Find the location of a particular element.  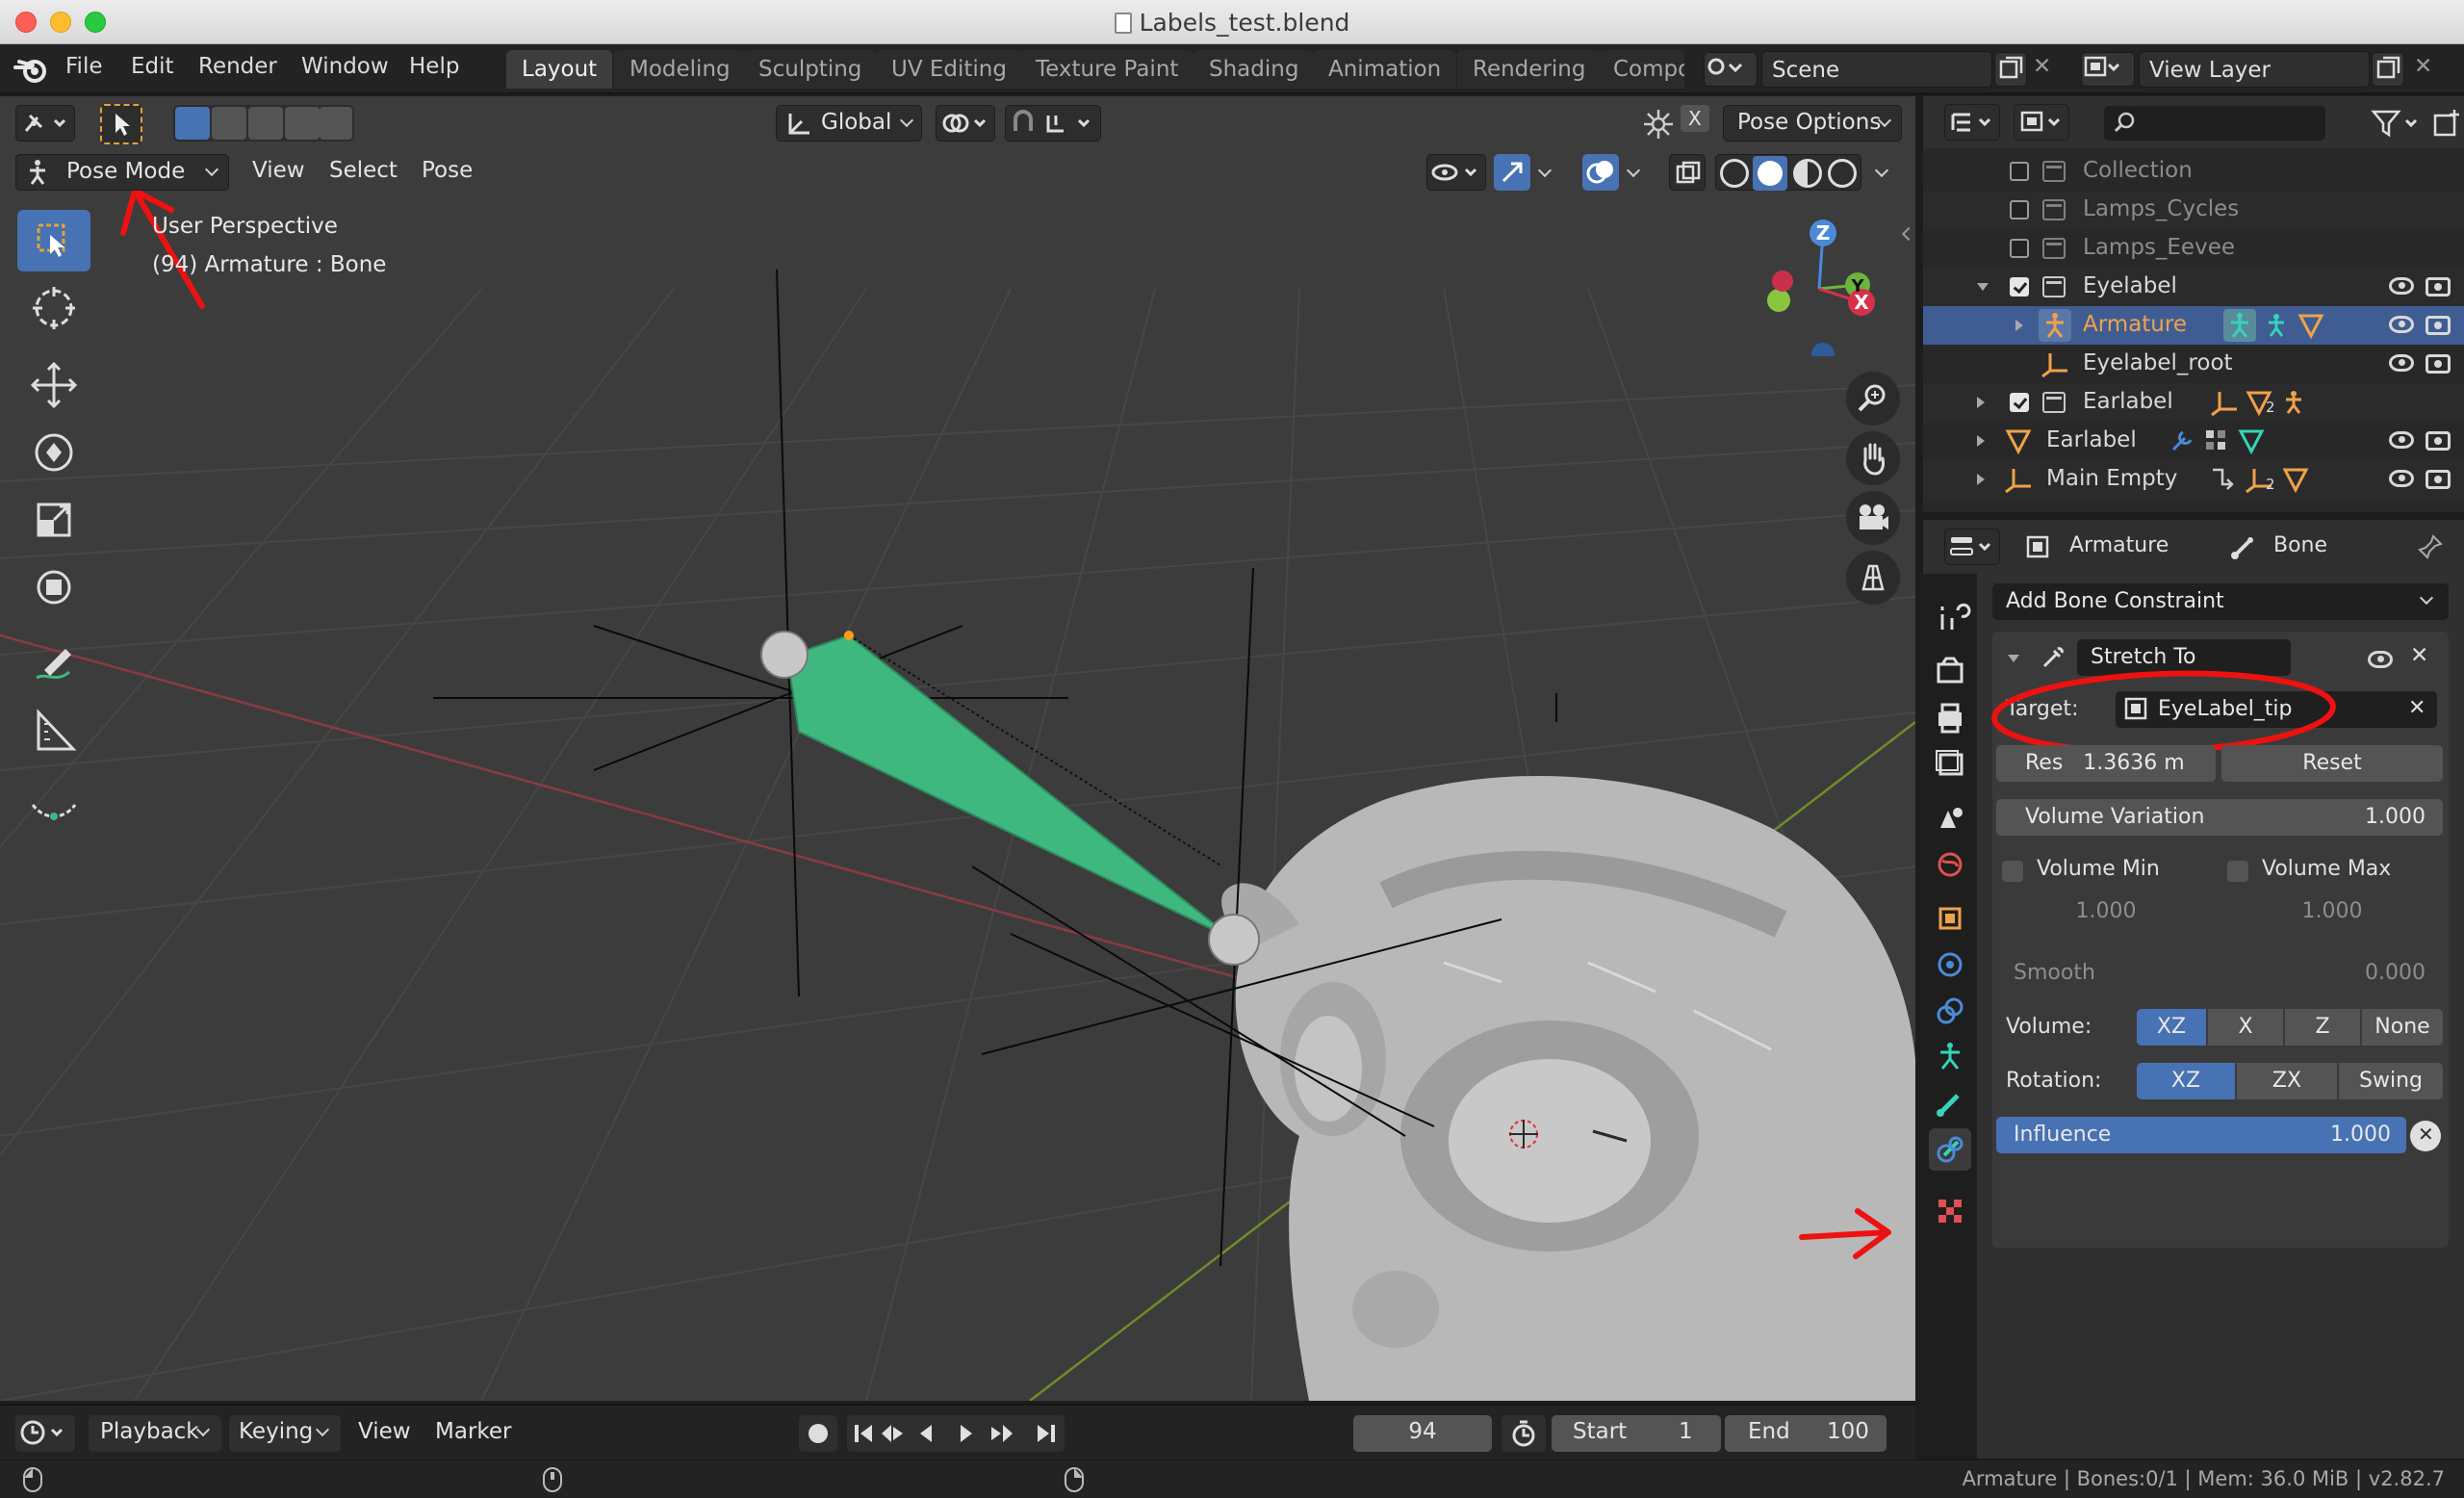

tab-bone-constraints is located at coordinates (1950, 1149).